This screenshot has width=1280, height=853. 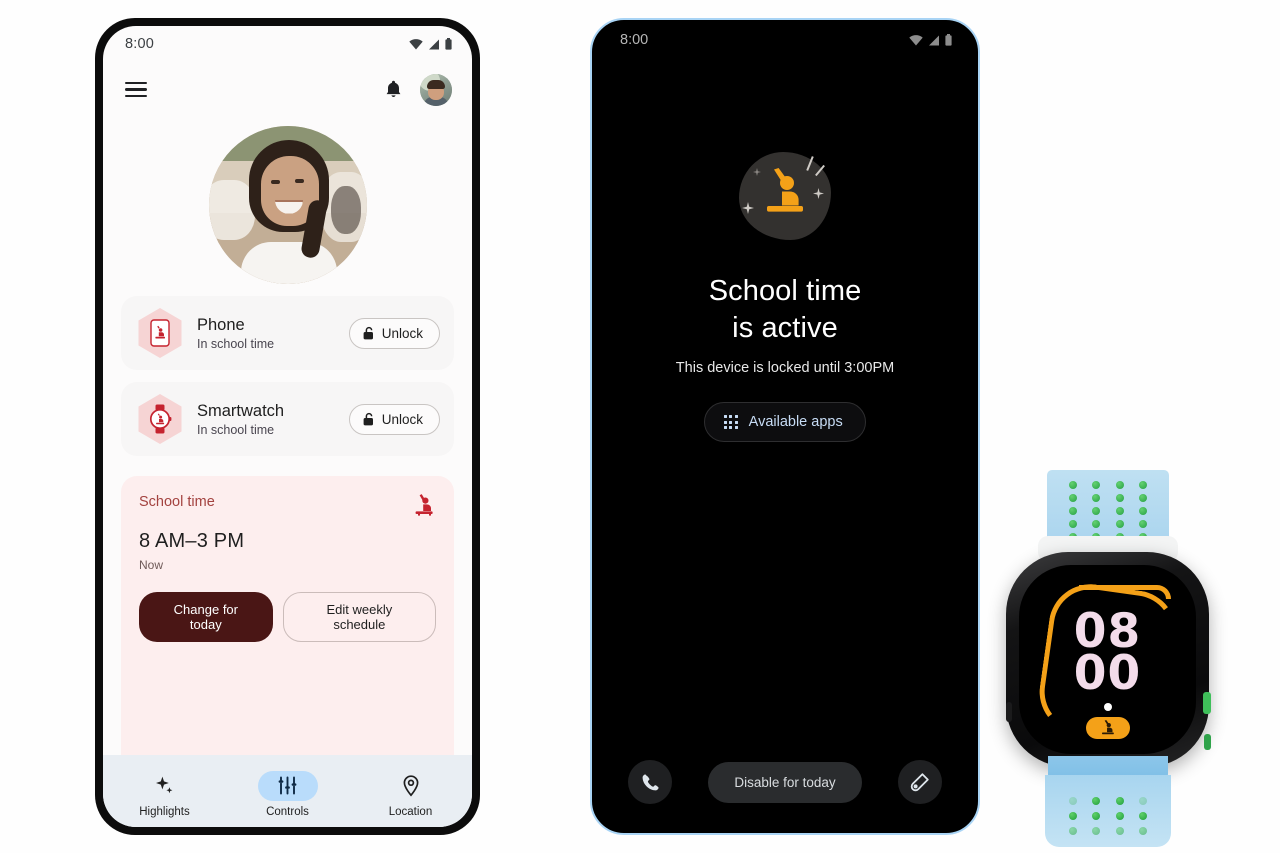 What do you see at coordinates (1107, 707) in the screenshot?
I see `watch-indicator-dot` at bounding box center [1107, 707].